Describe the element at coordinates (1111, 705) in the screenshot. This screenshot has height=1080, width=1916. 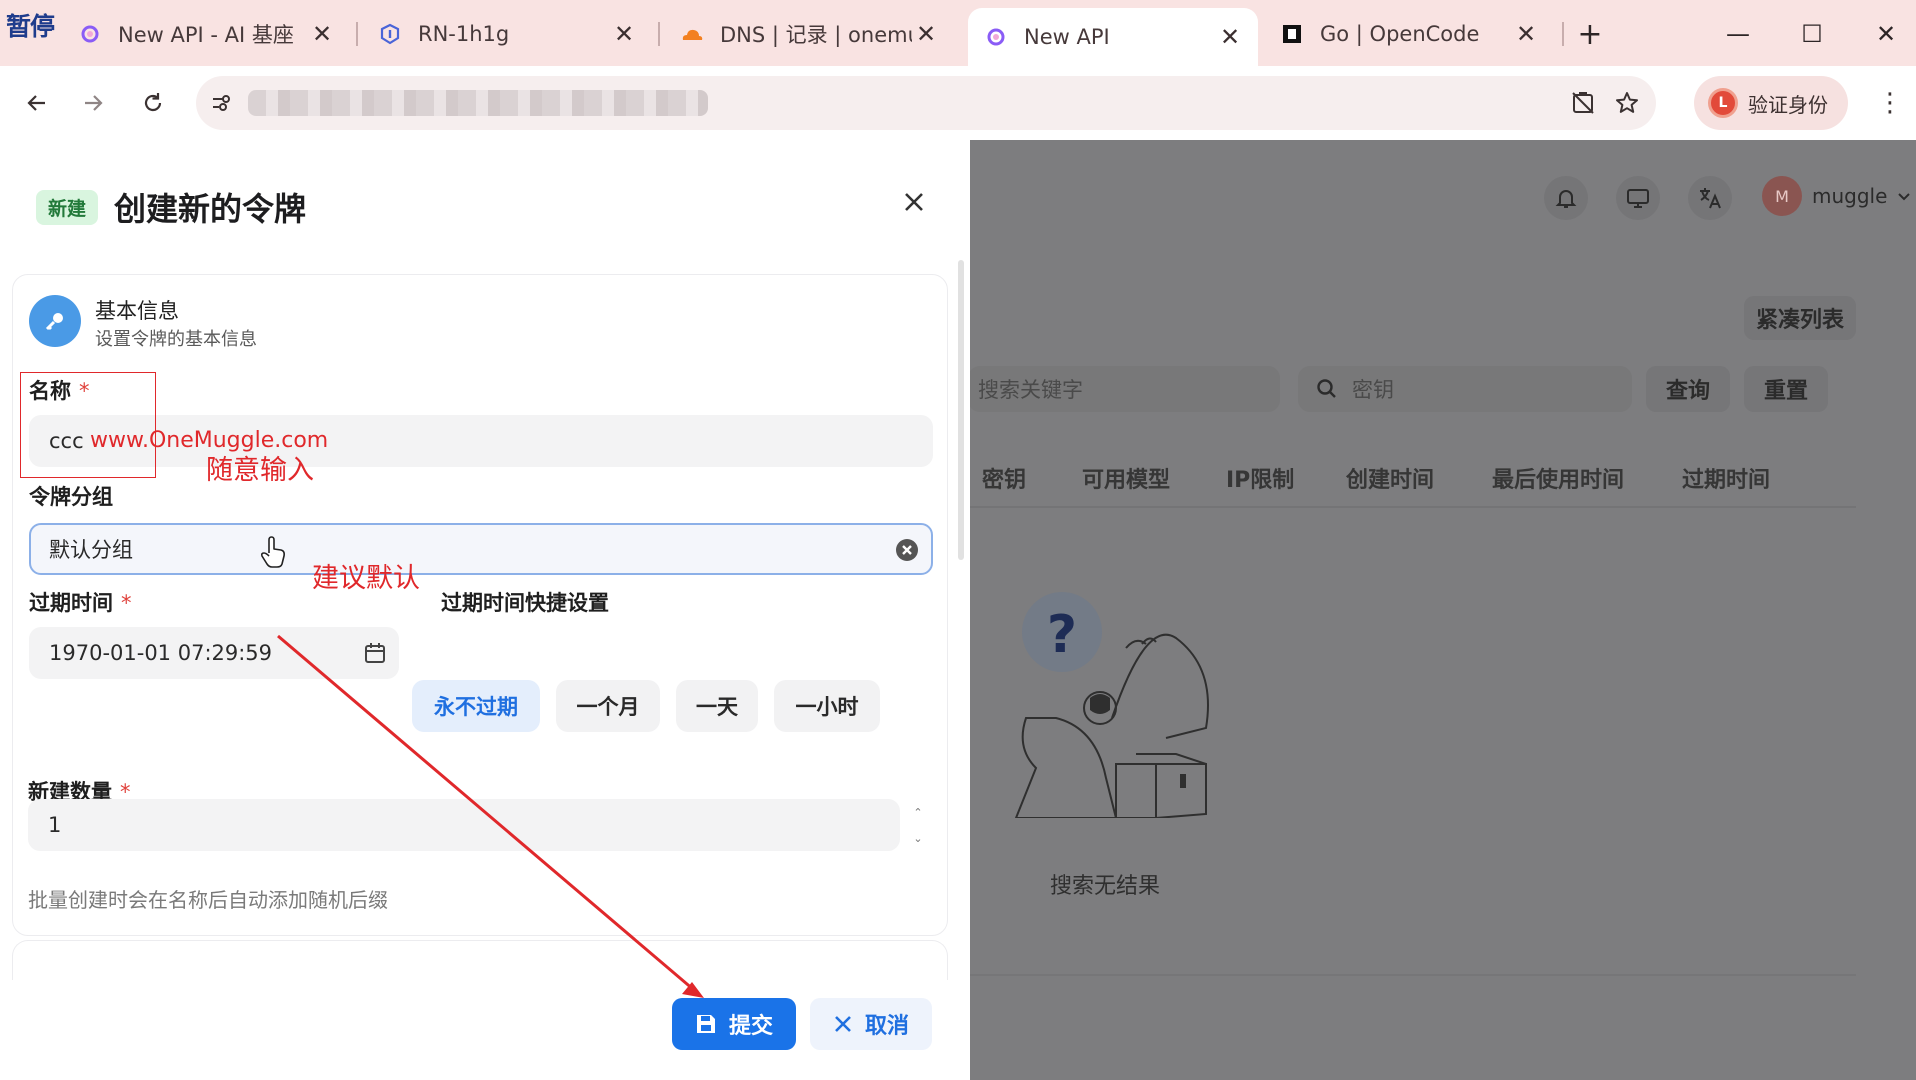
I see `empty-illustration: ?` at that location.